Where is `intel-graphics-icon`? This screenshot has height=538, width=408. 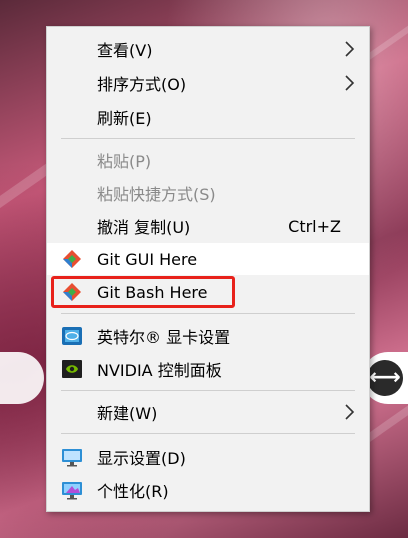 intel-graphics-icon is located at coordinates (72, 336).